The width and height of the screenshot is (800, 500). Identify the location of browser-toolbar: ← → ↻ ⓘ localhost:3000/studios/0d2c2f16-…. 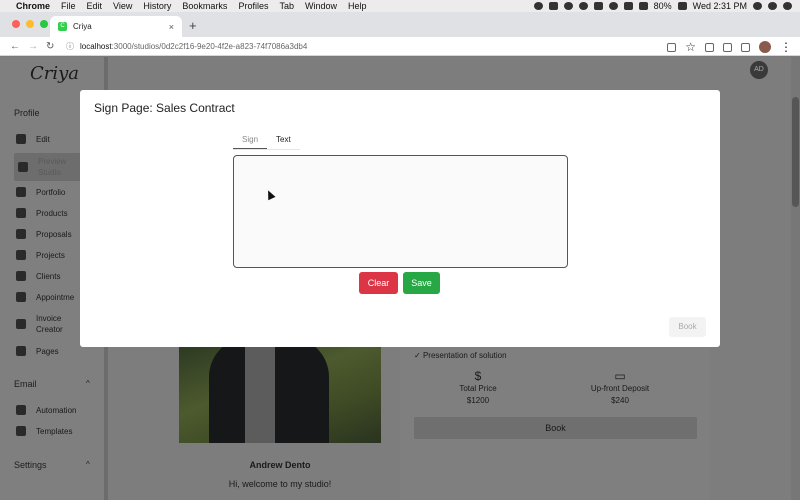
(400, 46).